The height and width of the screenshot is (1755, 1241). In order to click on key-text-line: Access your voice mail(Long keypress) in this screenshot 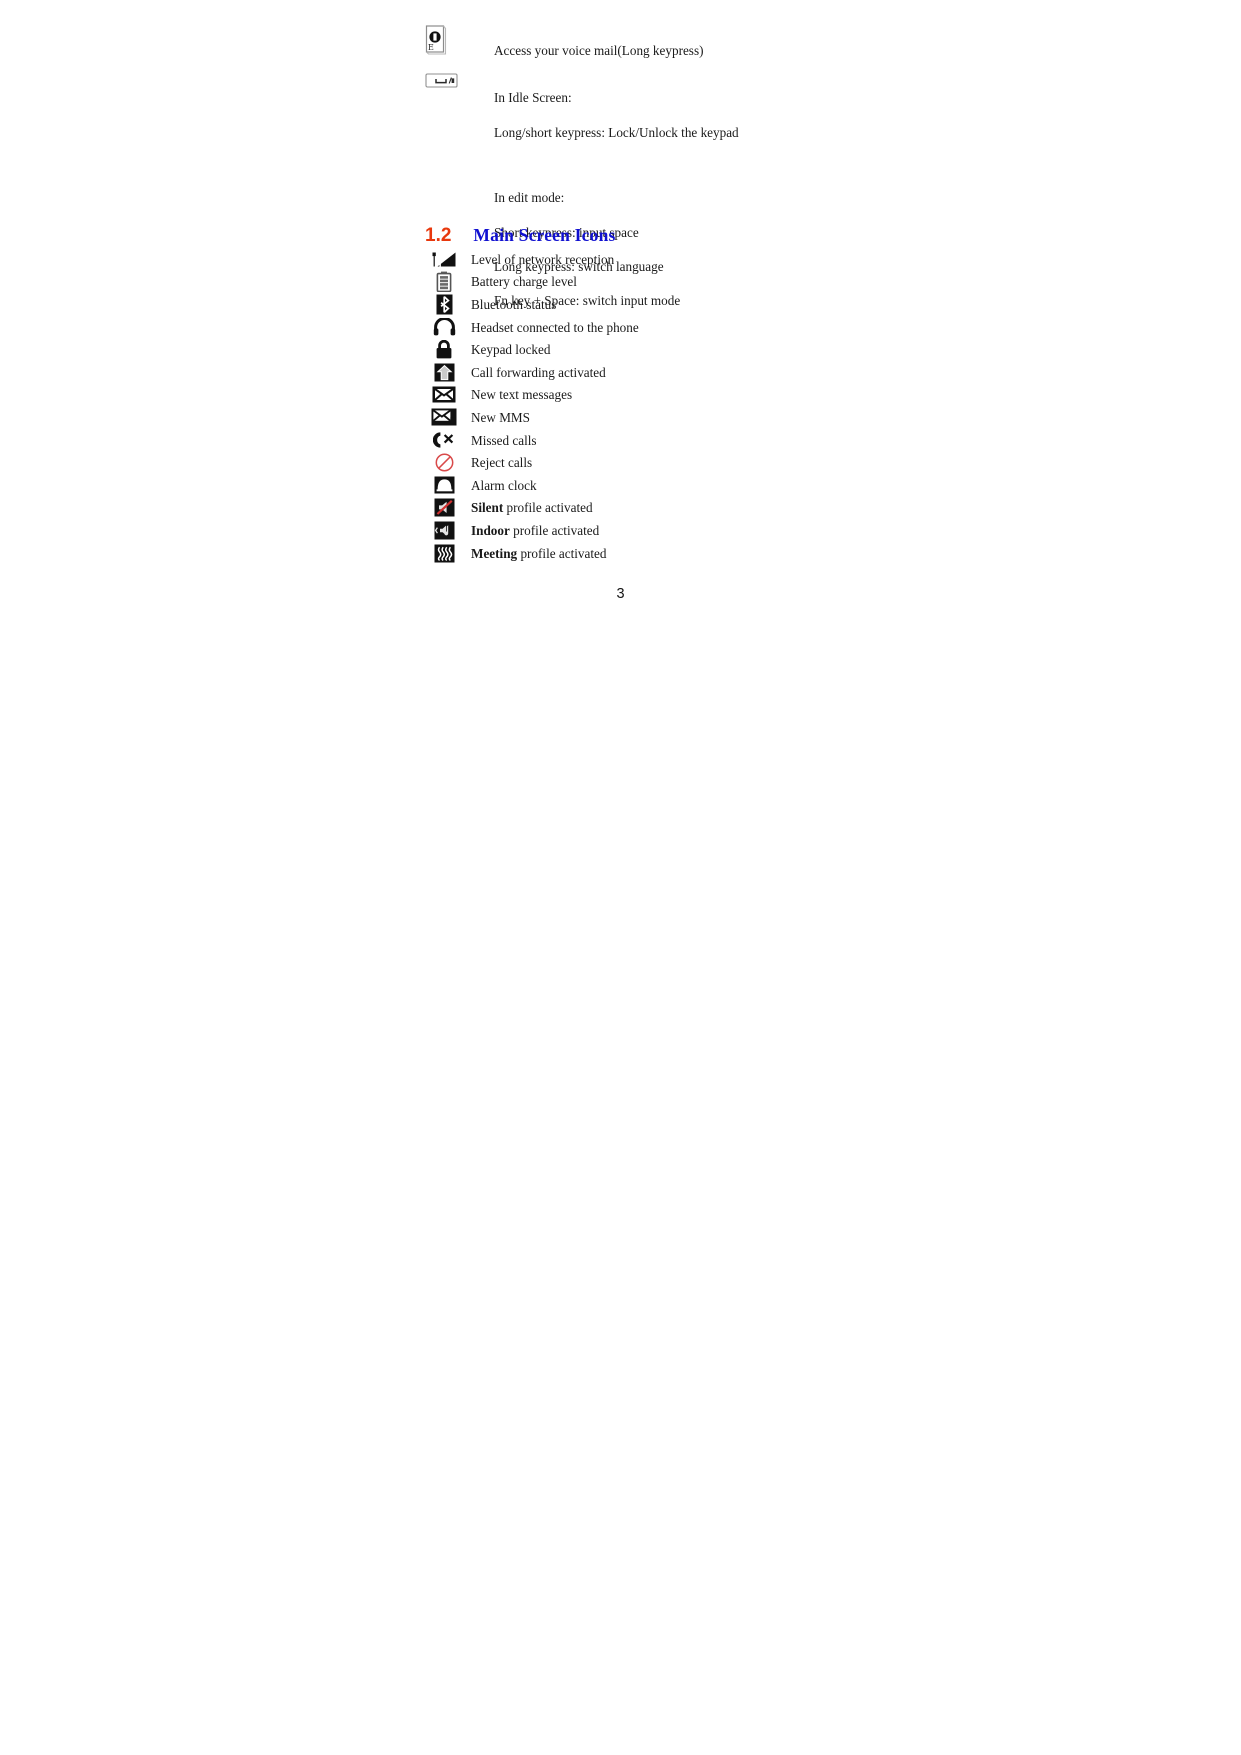, I will do `click(599, 51)`.